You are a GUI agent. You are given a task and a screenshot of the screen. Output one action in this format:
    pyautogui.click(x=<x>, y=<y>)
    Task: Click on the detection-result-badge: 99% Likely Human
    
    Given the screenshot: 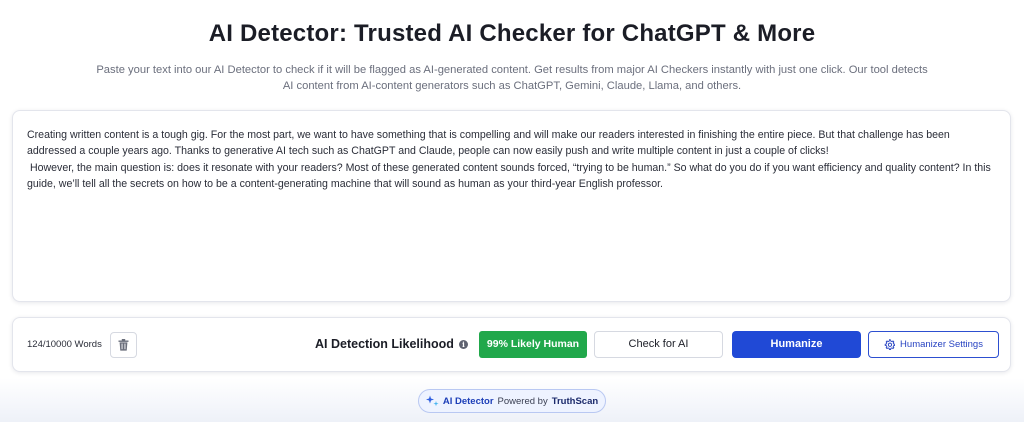 What is the action you would take?
    pyautogui.click(x=533, y=344)
    